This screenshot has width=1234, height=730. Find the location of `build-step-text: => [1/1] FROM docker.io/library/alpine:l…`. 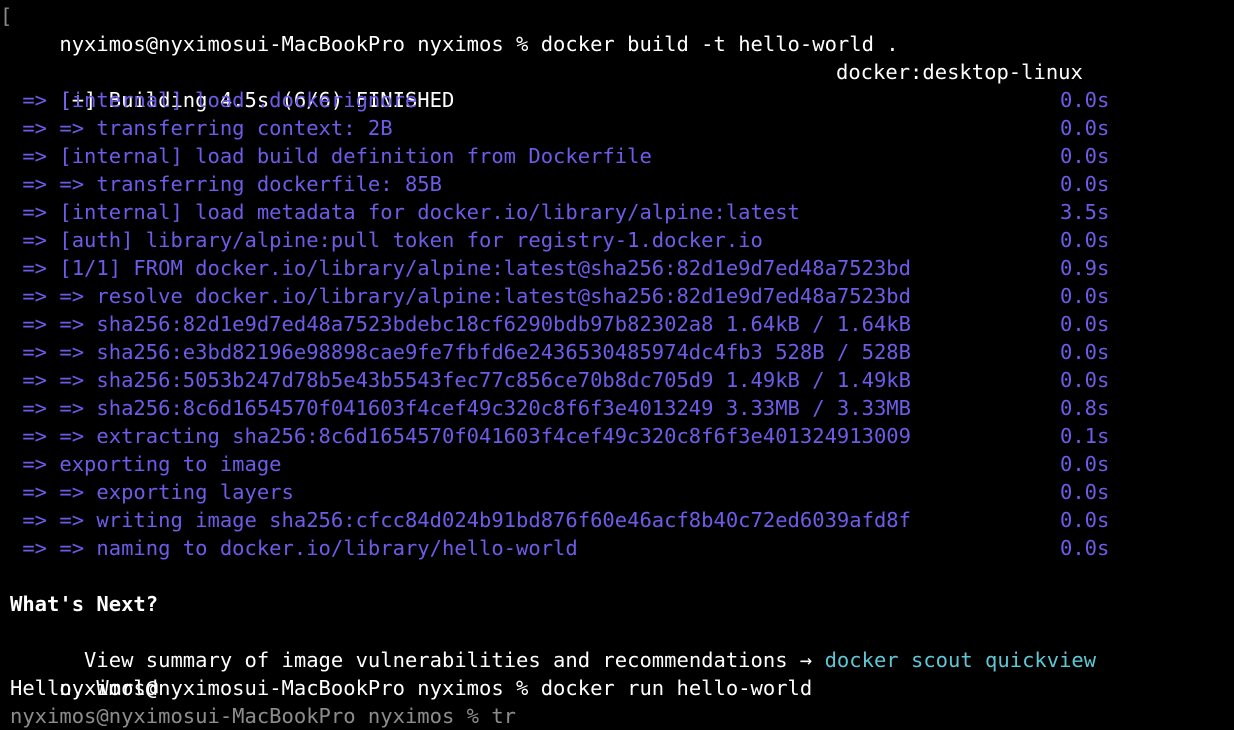

build-step-text: => [1/1] FROM docker.io/library/alpine:l… is located at coordinates (460, 268).